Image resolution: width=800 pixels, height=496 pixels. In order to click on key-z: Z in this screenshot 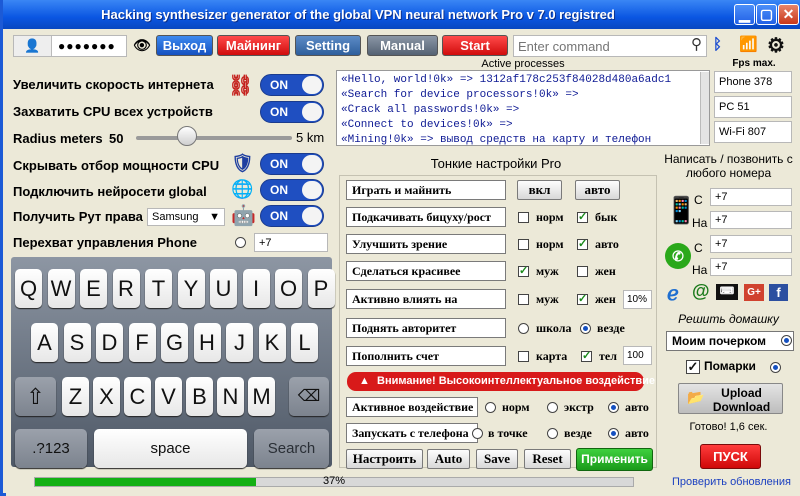, I will do `click(75, 396)`.